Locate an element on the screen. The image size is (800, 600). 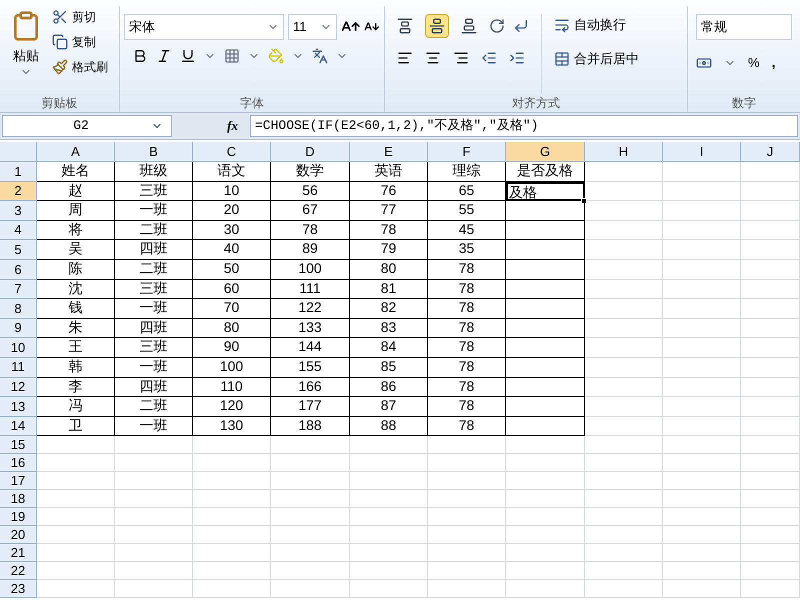
column-header: H is located at coordinates (624, 152).